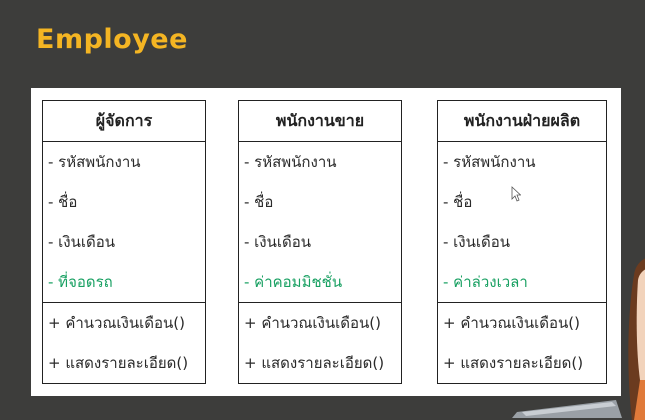 The image size is (645, 420). Describe the element at coordinates (293, 282) in the screenshot. I see `attribute-specific: - ค่าคอมมิชชั่น` at that location.